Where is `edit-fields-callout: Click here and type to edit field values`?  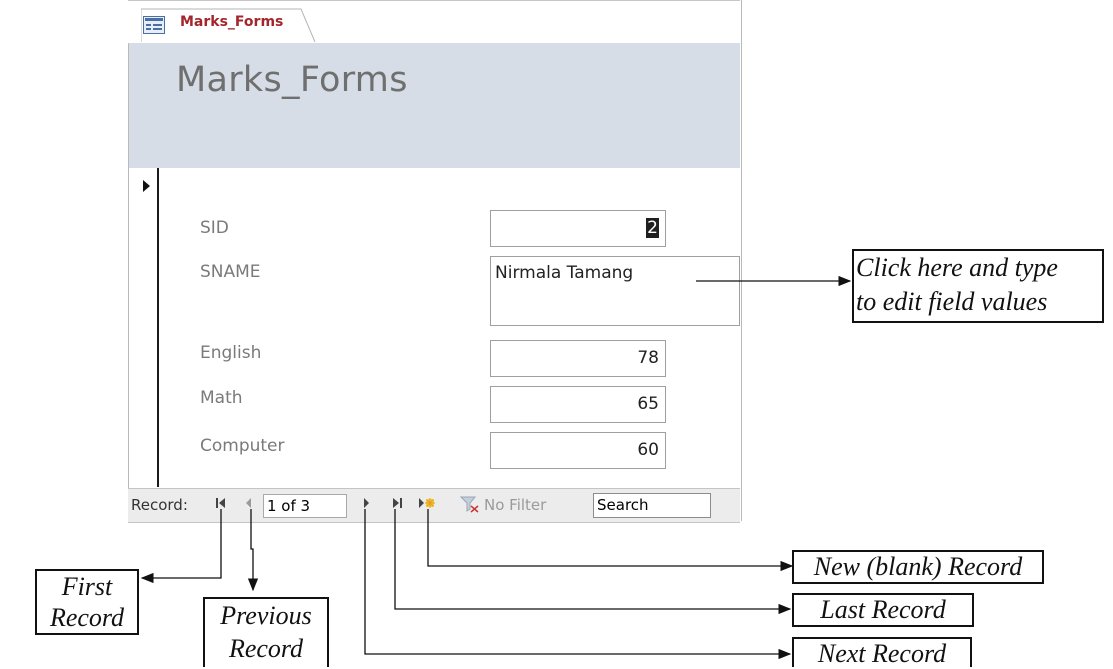 edit-fields-callout: Click here and type to edit field values is located at coordinates (978, 286).